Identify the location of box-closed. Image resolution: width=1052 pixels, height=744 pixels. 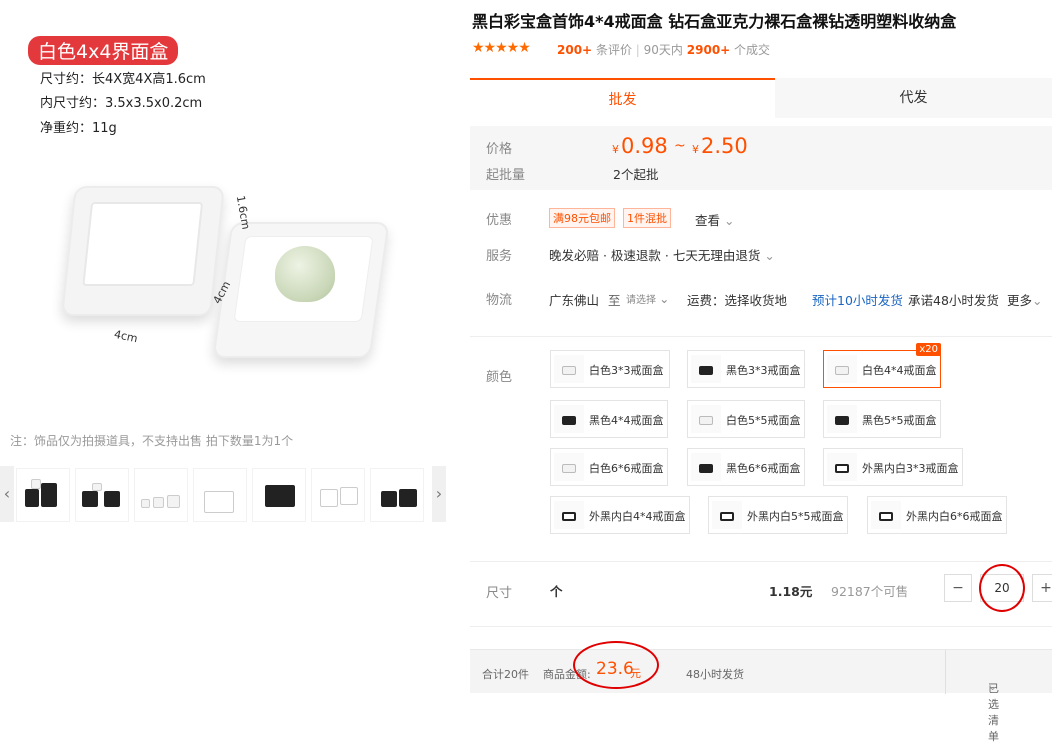
(143, 251).